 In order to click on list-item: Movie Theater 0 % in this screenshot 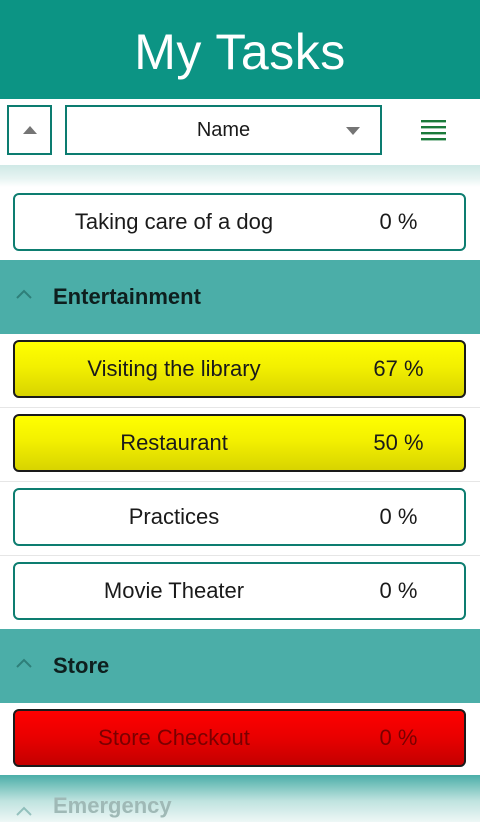, I will do `click(240, 593)`.